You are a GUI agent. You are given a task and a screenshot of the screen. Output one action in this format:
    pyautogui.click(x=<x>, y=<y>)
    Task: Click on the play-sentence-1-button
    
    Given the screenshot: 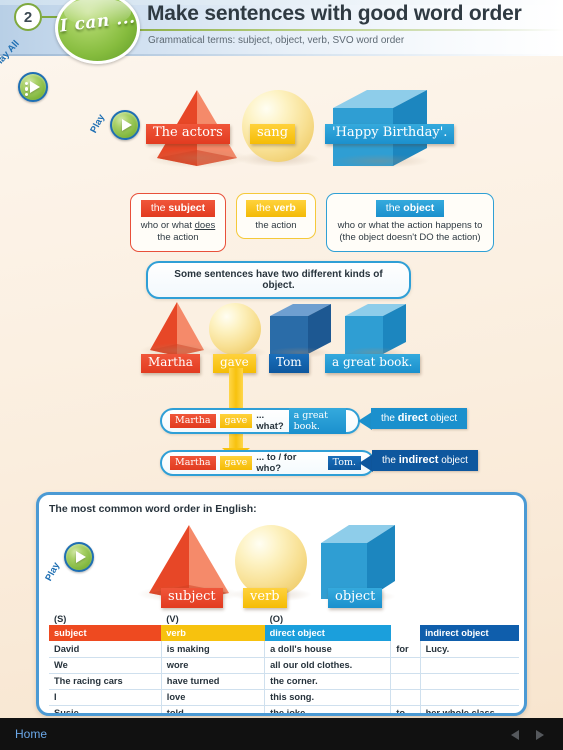 What is the action you would take?
    pyautogui.click(x=125, y=125)
    